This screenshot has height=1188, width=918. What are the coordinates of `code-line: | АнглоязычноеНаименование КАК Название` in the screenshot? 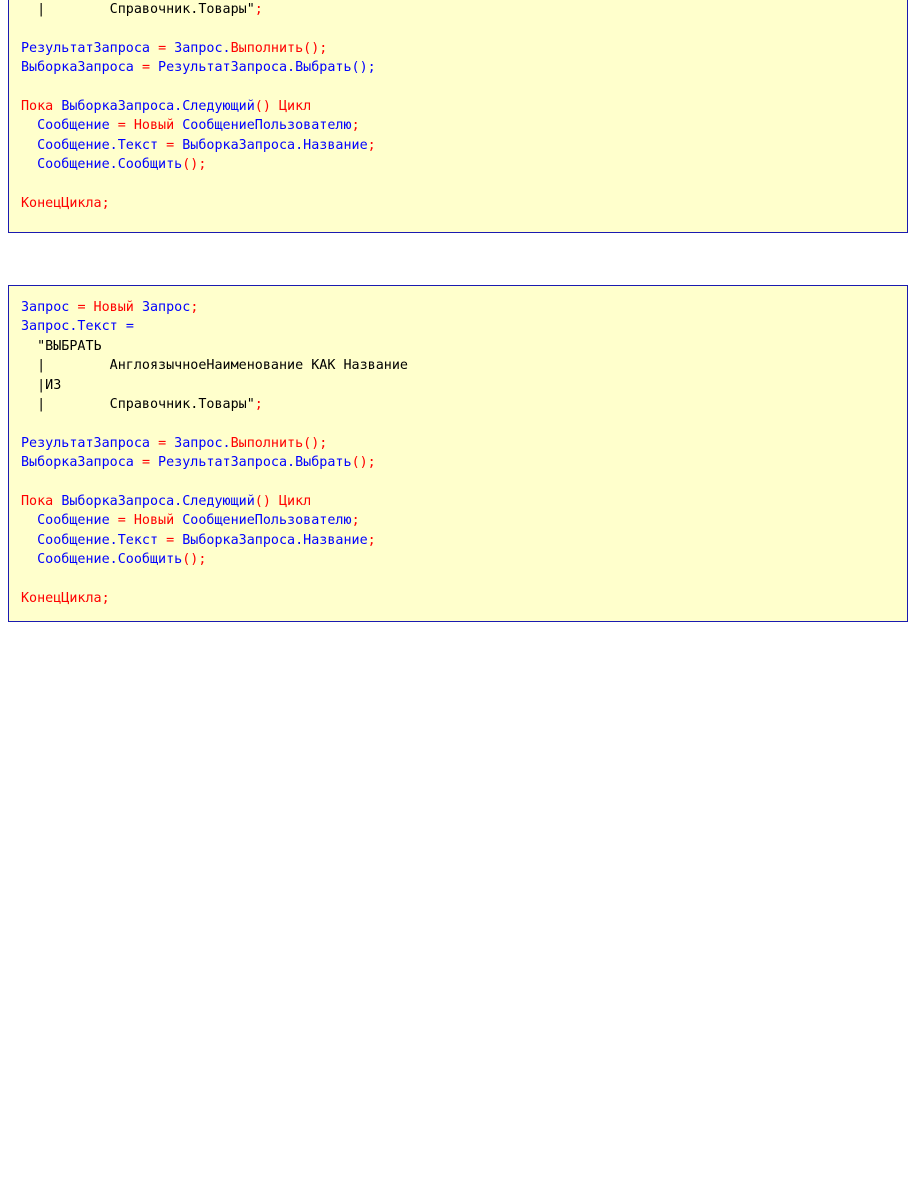 It's located at (214, 365).